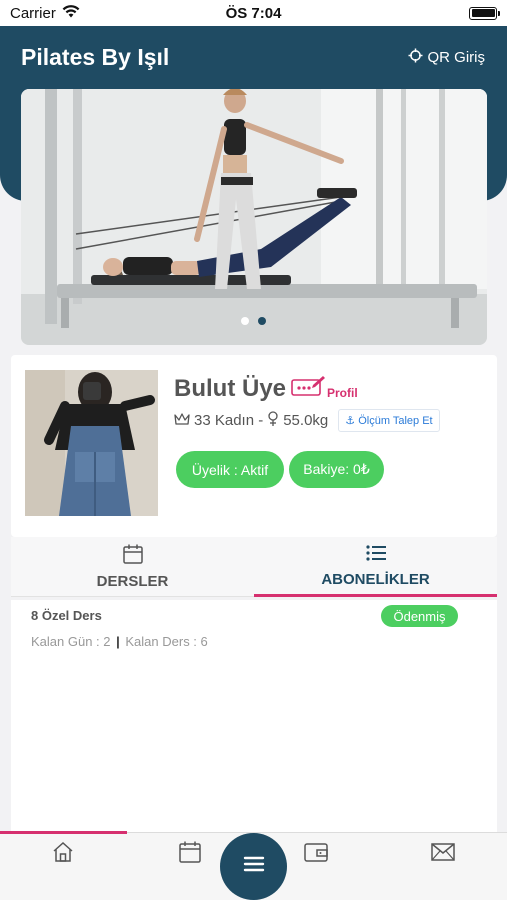 This screenshot has width=507, height=900. I want to click on tab-bar: DERSLER ABONELİKLER, so click(254, 567).